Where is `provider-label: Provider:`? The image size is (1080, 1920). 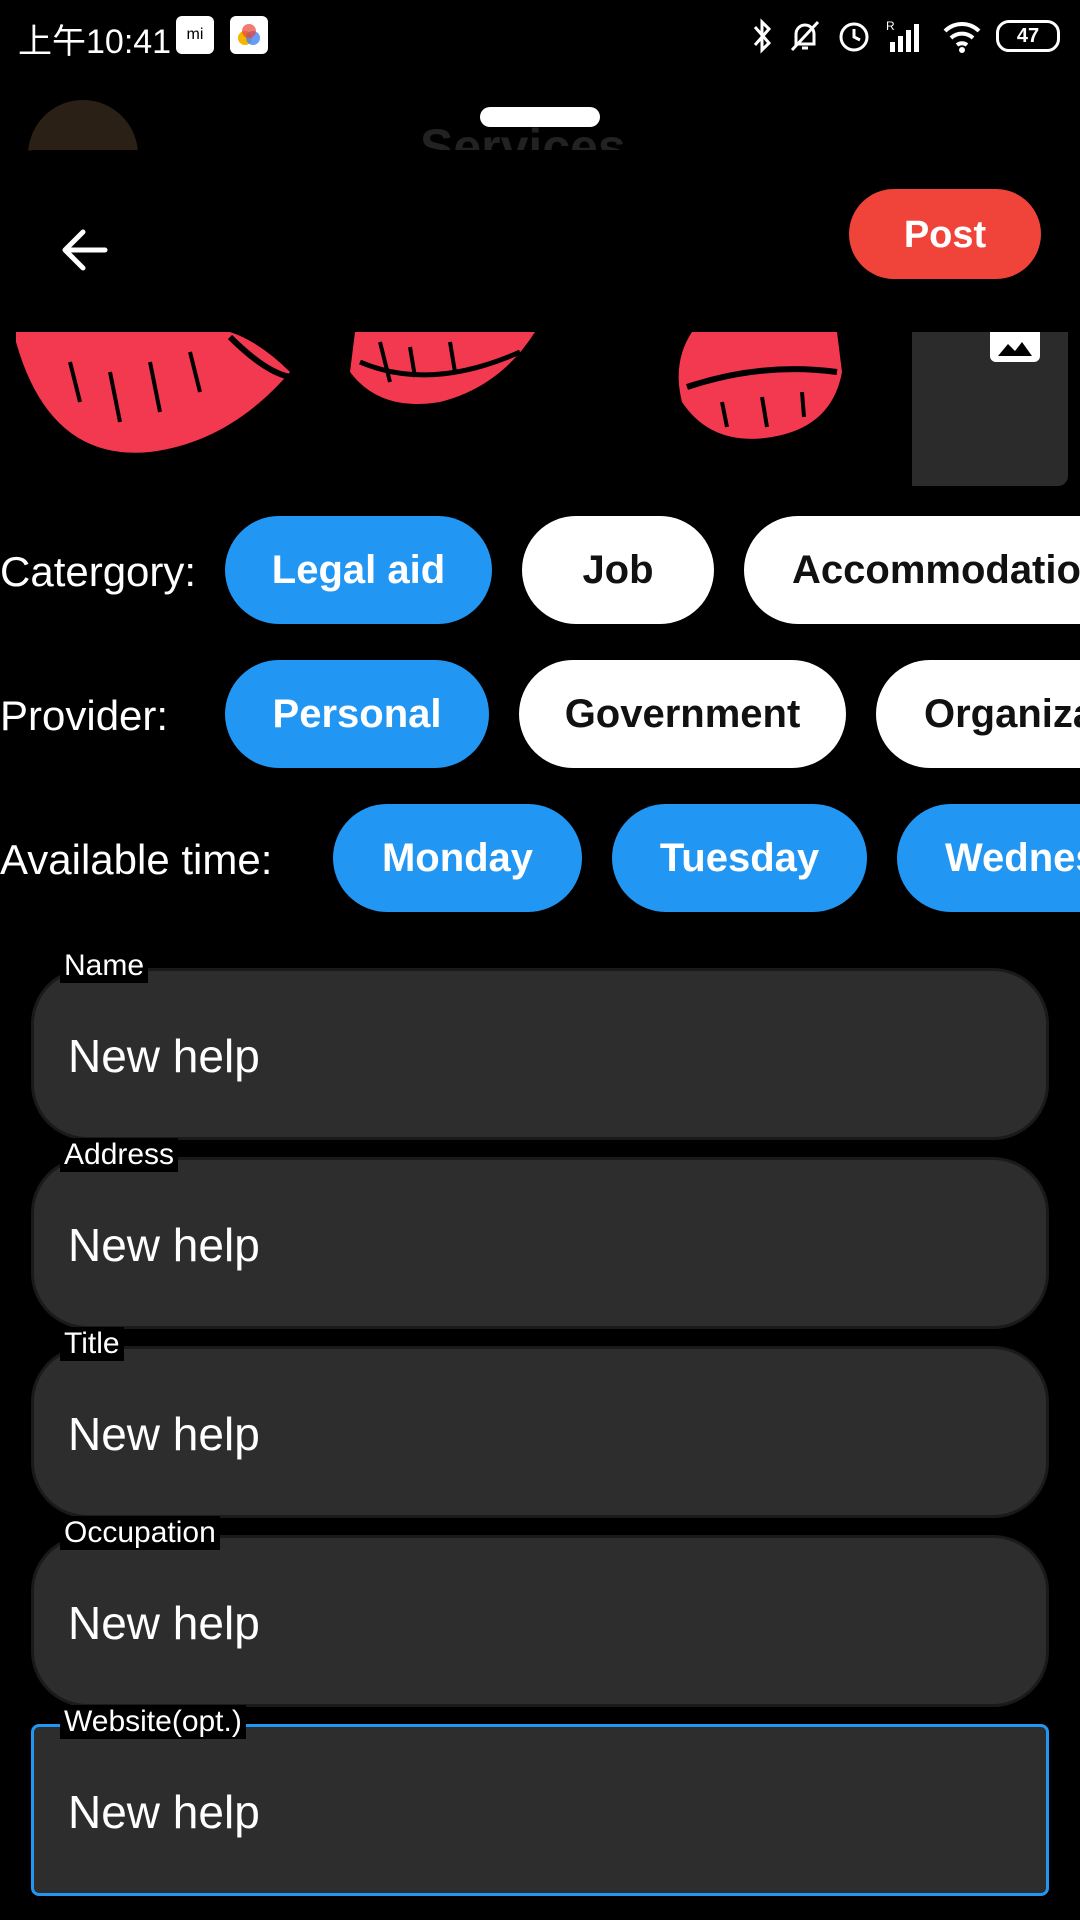
provider-label: Provider: is located at coordinates (84, 715).